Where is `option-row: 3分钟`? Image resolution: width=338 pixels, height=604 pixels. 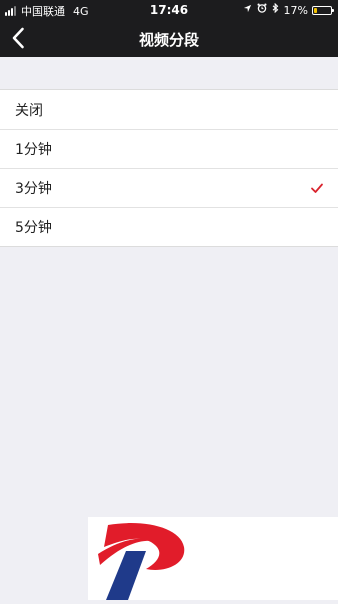
option-row: 3分钟 is located at coordinates (169, 187).